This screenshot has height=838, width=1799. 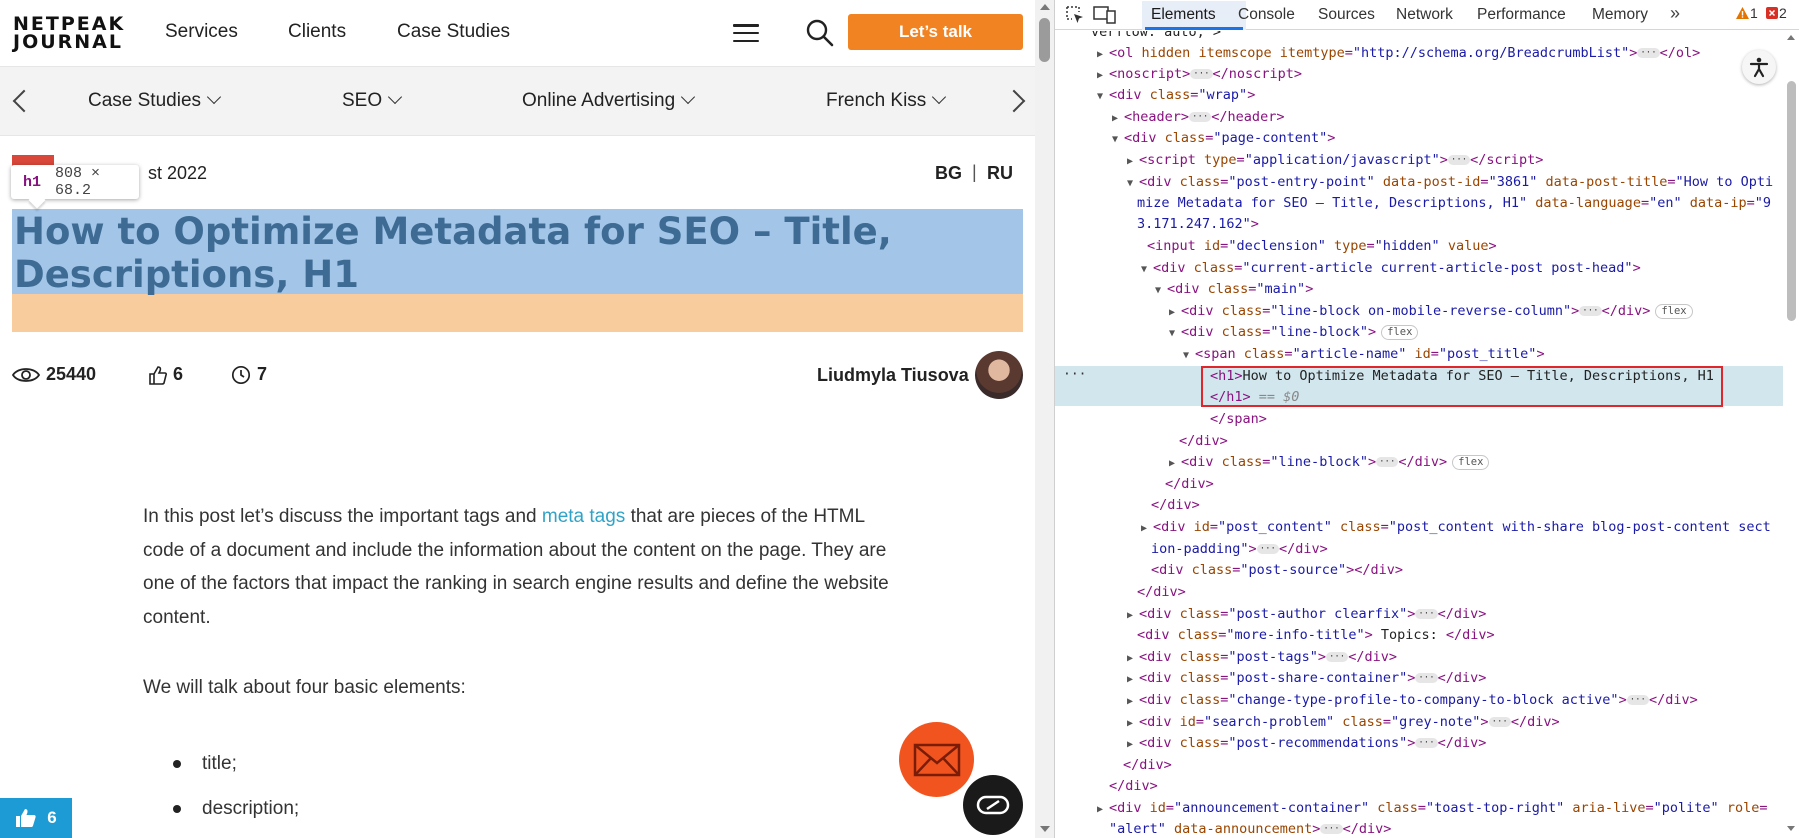 What do you see at coordinates (372, 100) in the screenshot?
I see `category-seo: SEO` at bounding box center [372, 100].